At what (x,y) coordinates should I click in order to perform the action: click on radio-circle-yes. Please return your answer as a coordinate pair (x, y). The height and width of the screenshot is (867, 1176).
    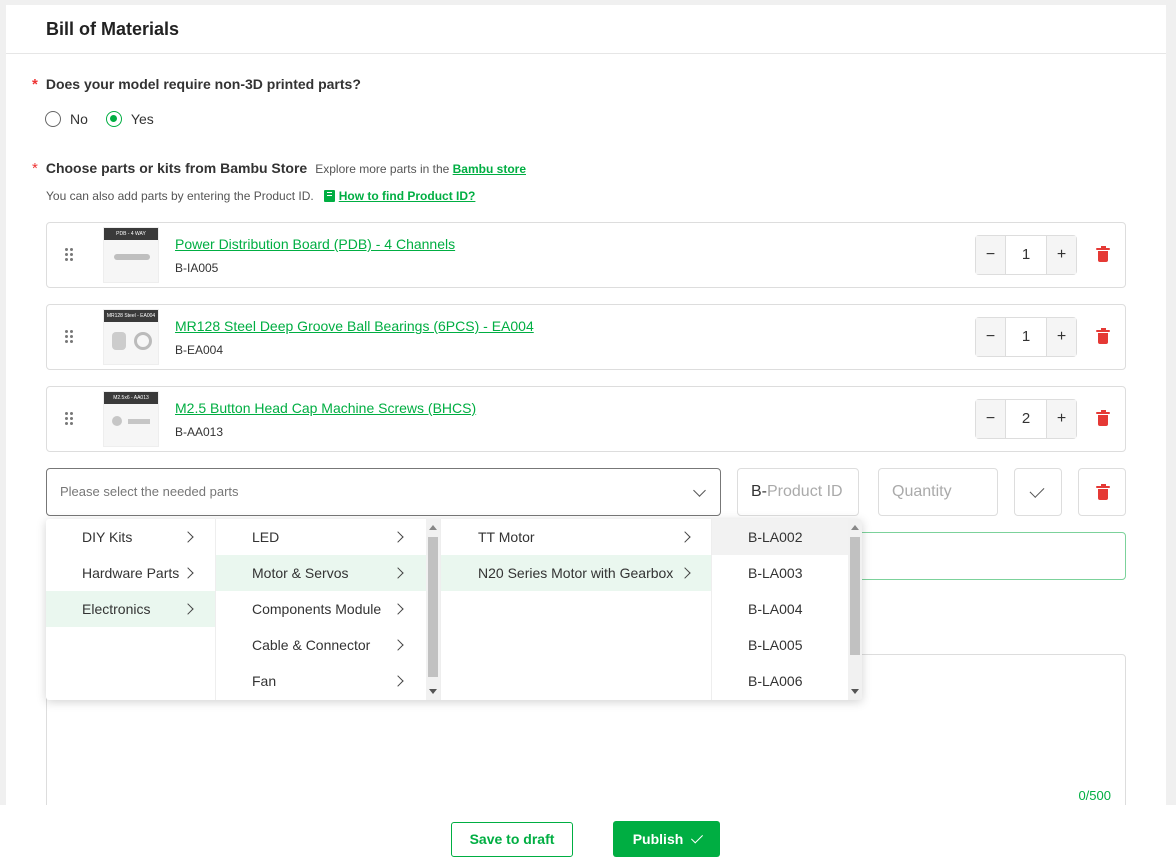
    Looking at the image, I should click on (113, 119).